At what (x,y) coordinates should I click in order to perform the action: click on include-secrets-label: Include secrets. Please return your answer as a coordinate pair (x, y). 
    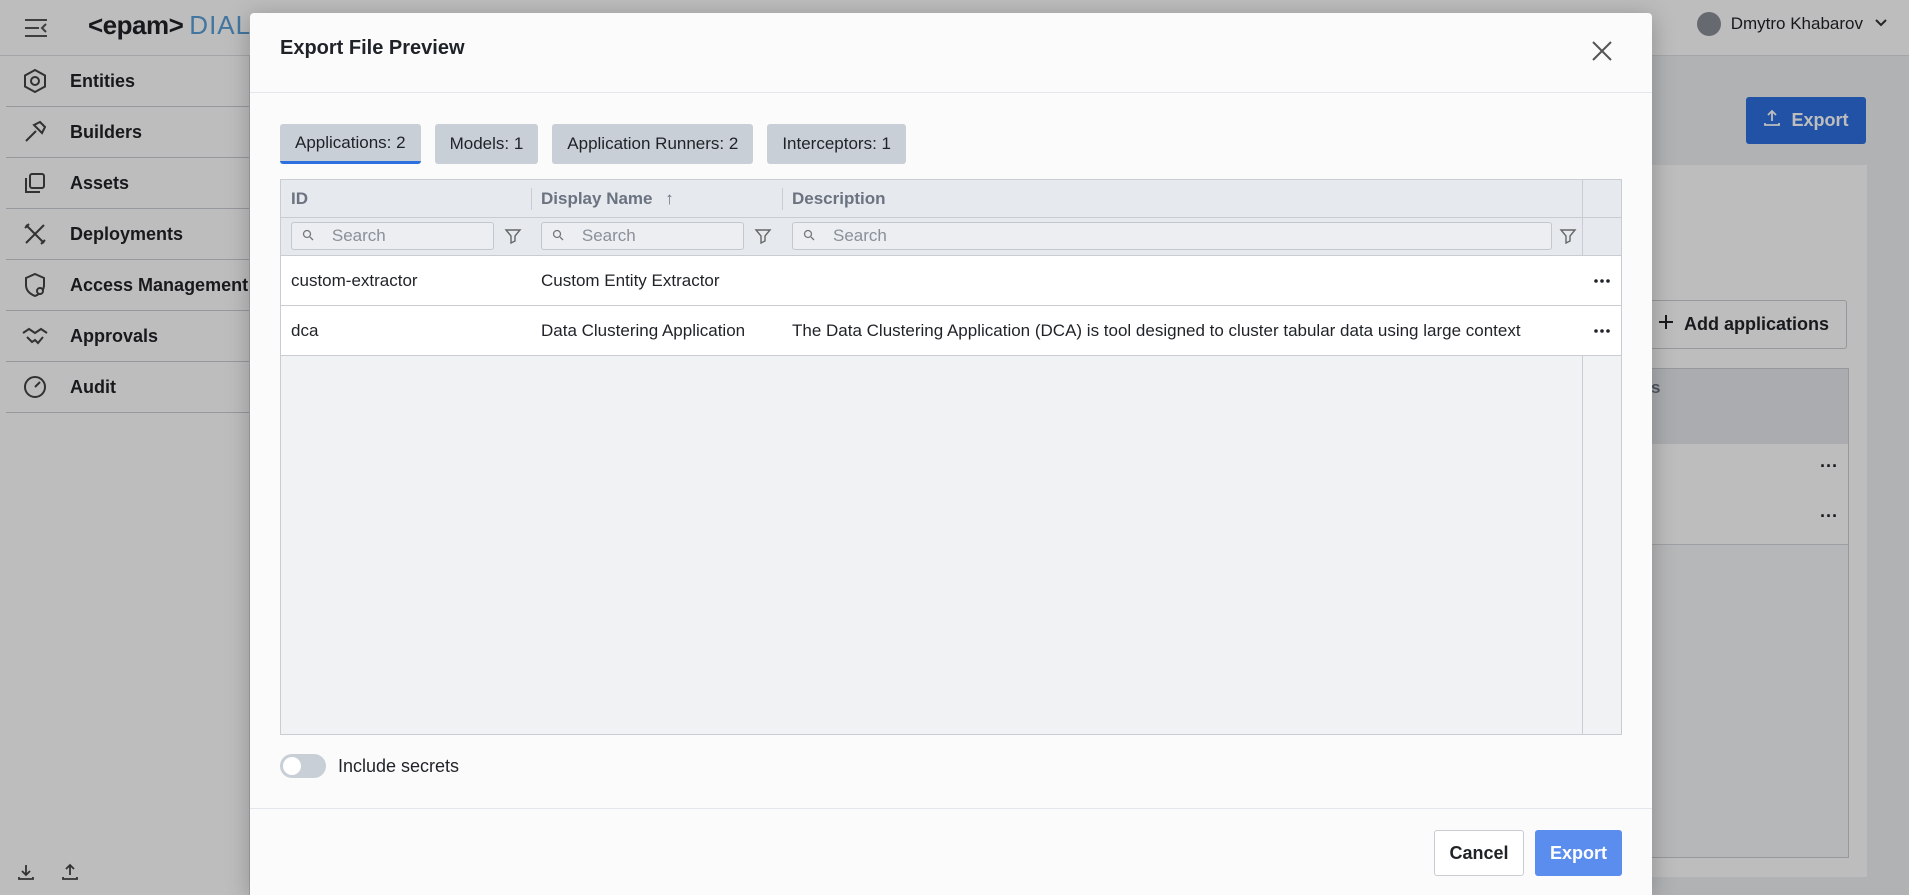
    Looking at the image, I should click on (399, 765).